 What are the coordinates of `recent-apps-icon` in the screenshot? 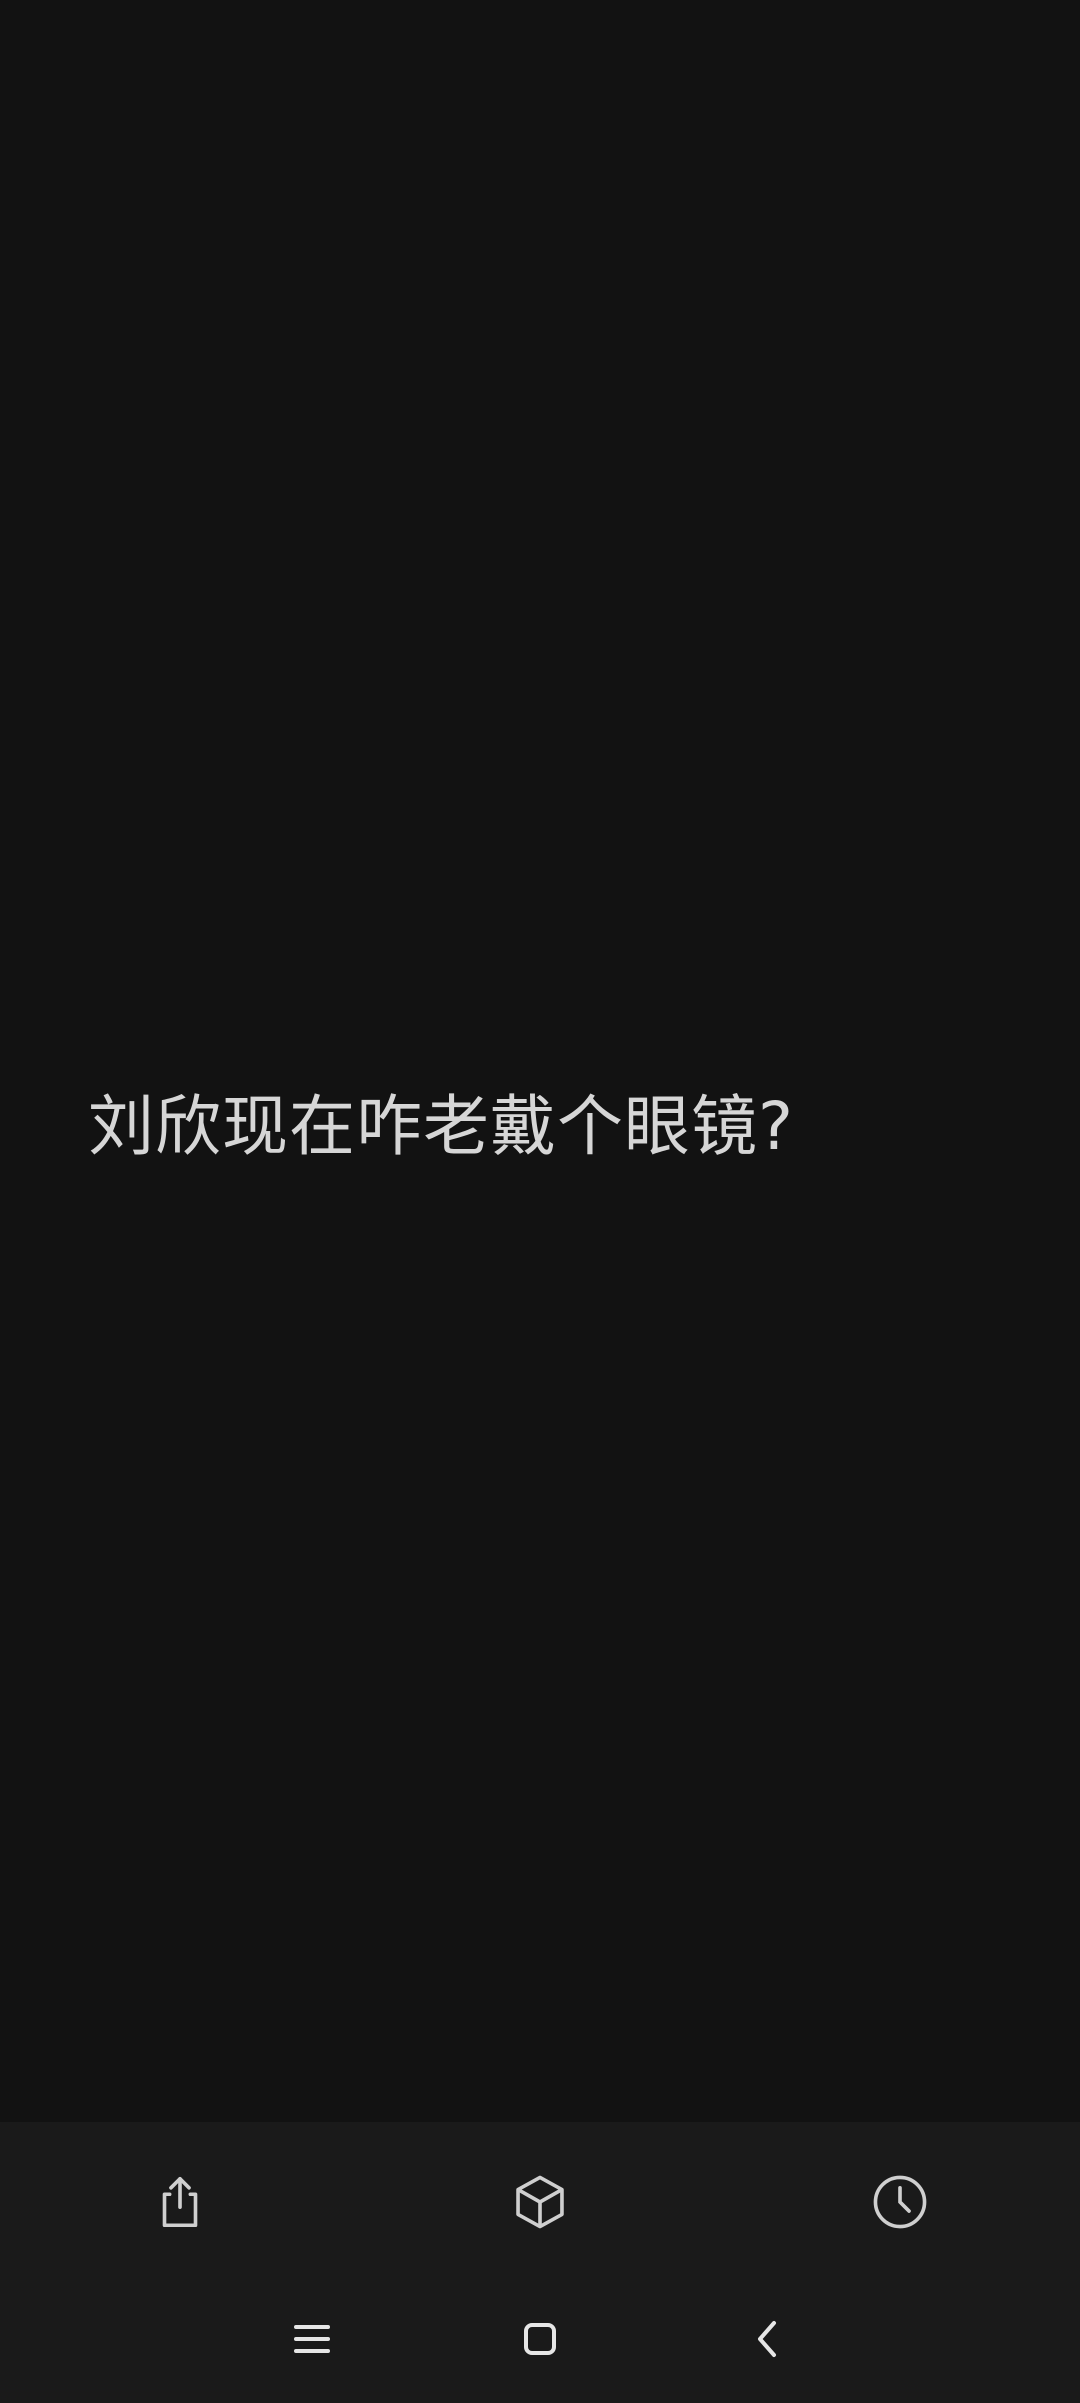 It's located at (312, 2339).